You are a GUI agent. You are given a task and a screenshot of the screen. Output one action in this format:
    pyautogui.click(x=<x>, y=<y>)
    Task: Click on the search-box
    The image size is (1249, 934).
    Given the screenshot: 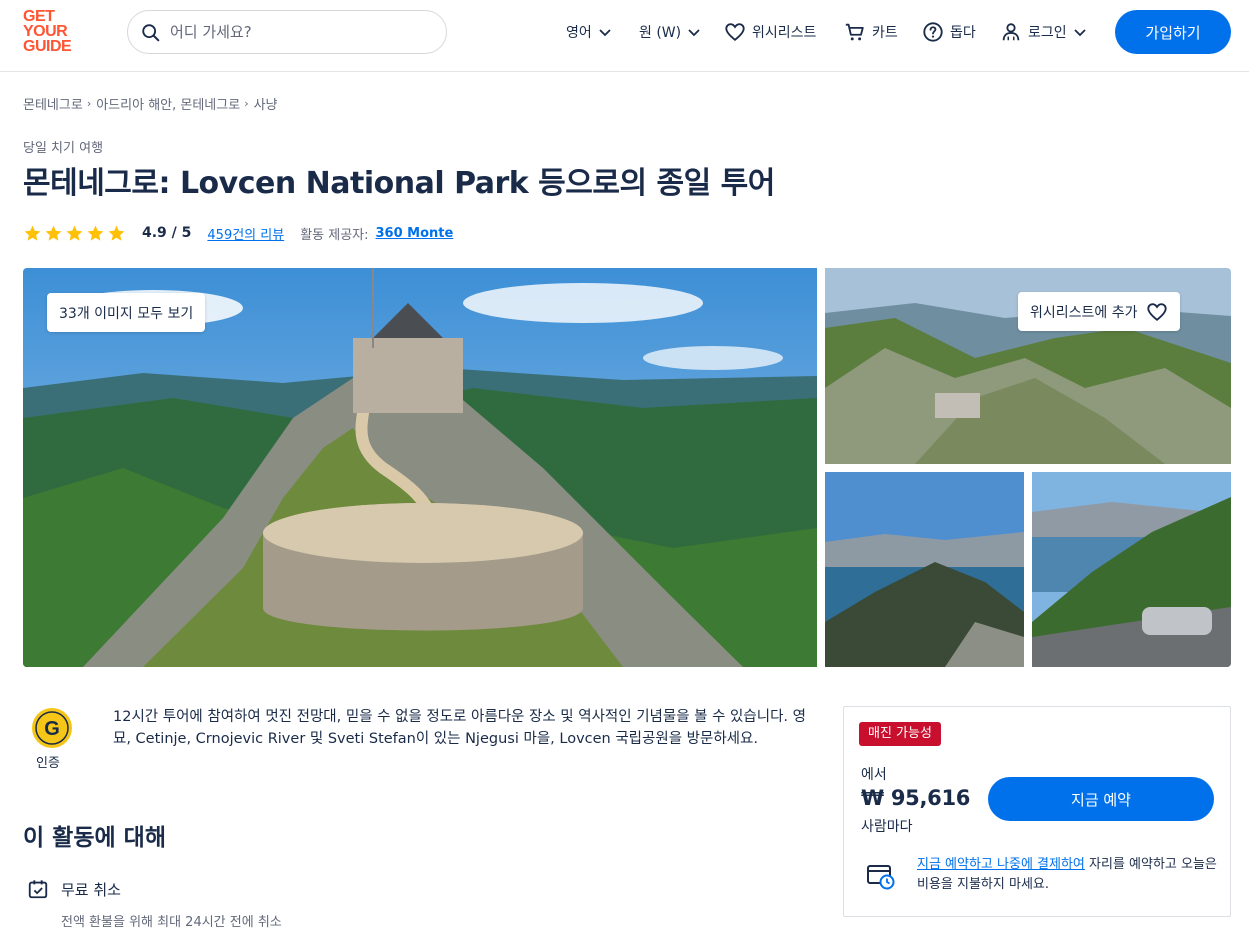 What is the action you would take?
    pyautogui.click(x=287, y=32)
    